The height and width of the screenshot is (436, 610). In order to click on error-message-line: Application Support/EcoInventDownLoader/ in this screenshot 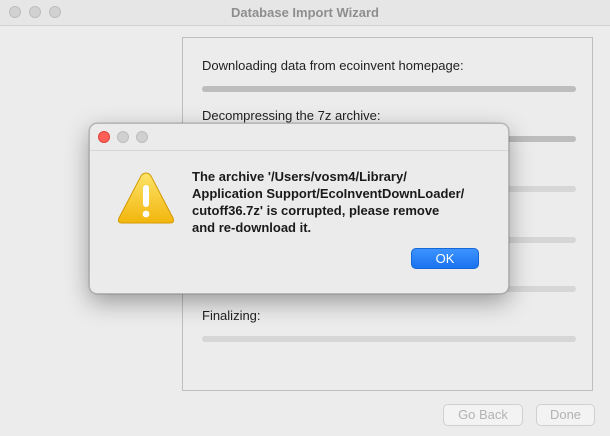, I will do `click(328, 193)`.